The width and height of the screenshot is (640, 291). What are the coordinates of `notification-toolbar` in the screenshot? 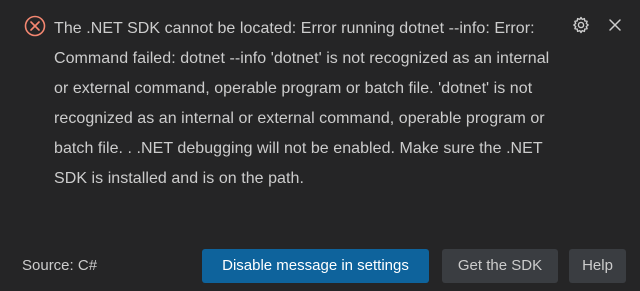 It's located at (598, 25).